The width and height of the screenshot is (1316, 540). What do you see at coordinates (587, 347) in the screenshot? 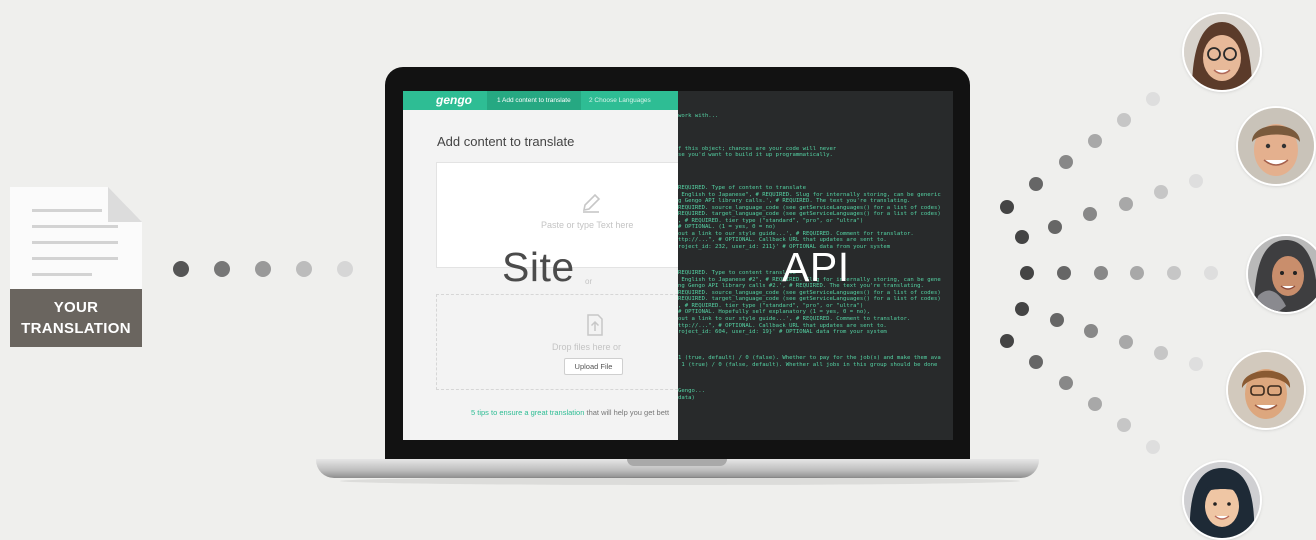
I see `drop-files-text: Drop files here or` at bounding box center [587, 347].